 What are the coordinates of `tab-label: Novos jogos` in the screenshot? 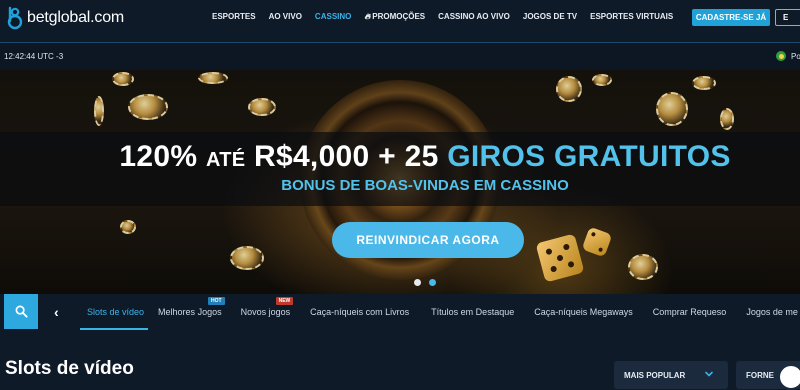 It's located at (265, 312).